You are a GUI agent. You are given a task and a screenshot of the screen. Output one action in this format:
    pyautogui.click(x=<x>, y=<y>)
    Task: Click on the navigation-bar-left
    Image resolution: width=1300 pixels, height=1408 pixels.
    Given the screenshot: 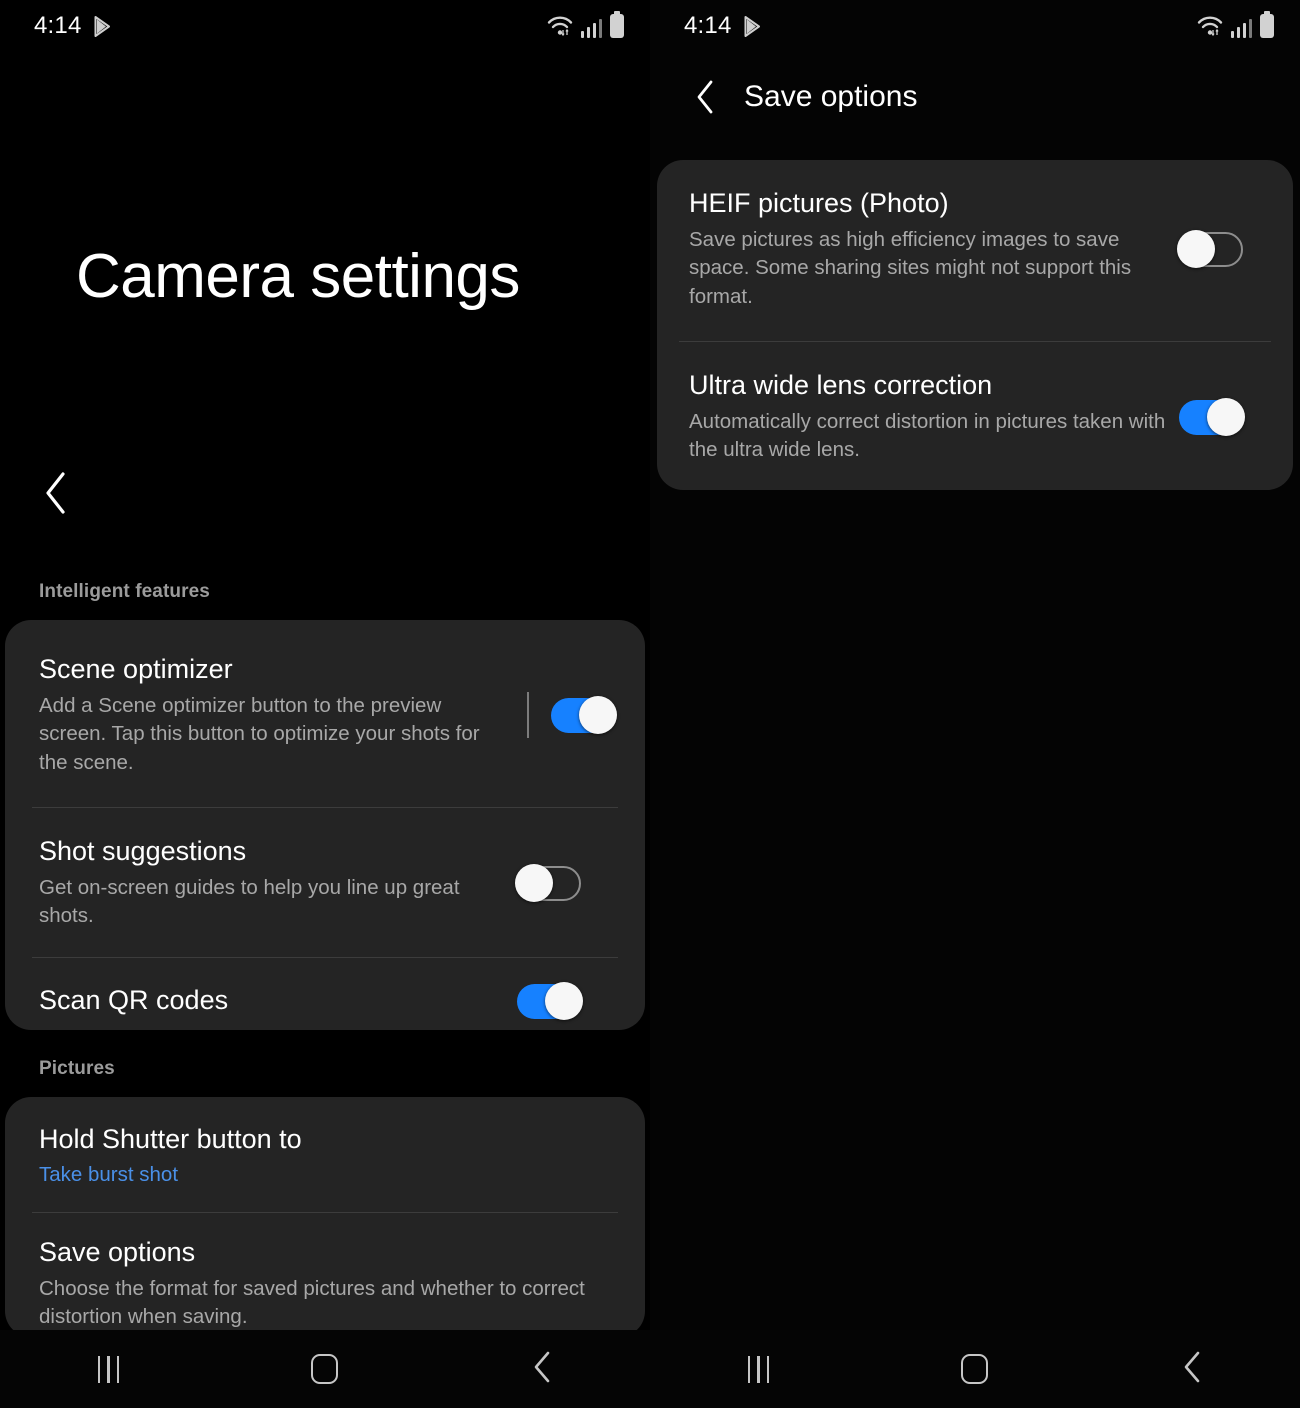 What is the action you would take?
    pyautogui.click(x=325, y=1369)
    